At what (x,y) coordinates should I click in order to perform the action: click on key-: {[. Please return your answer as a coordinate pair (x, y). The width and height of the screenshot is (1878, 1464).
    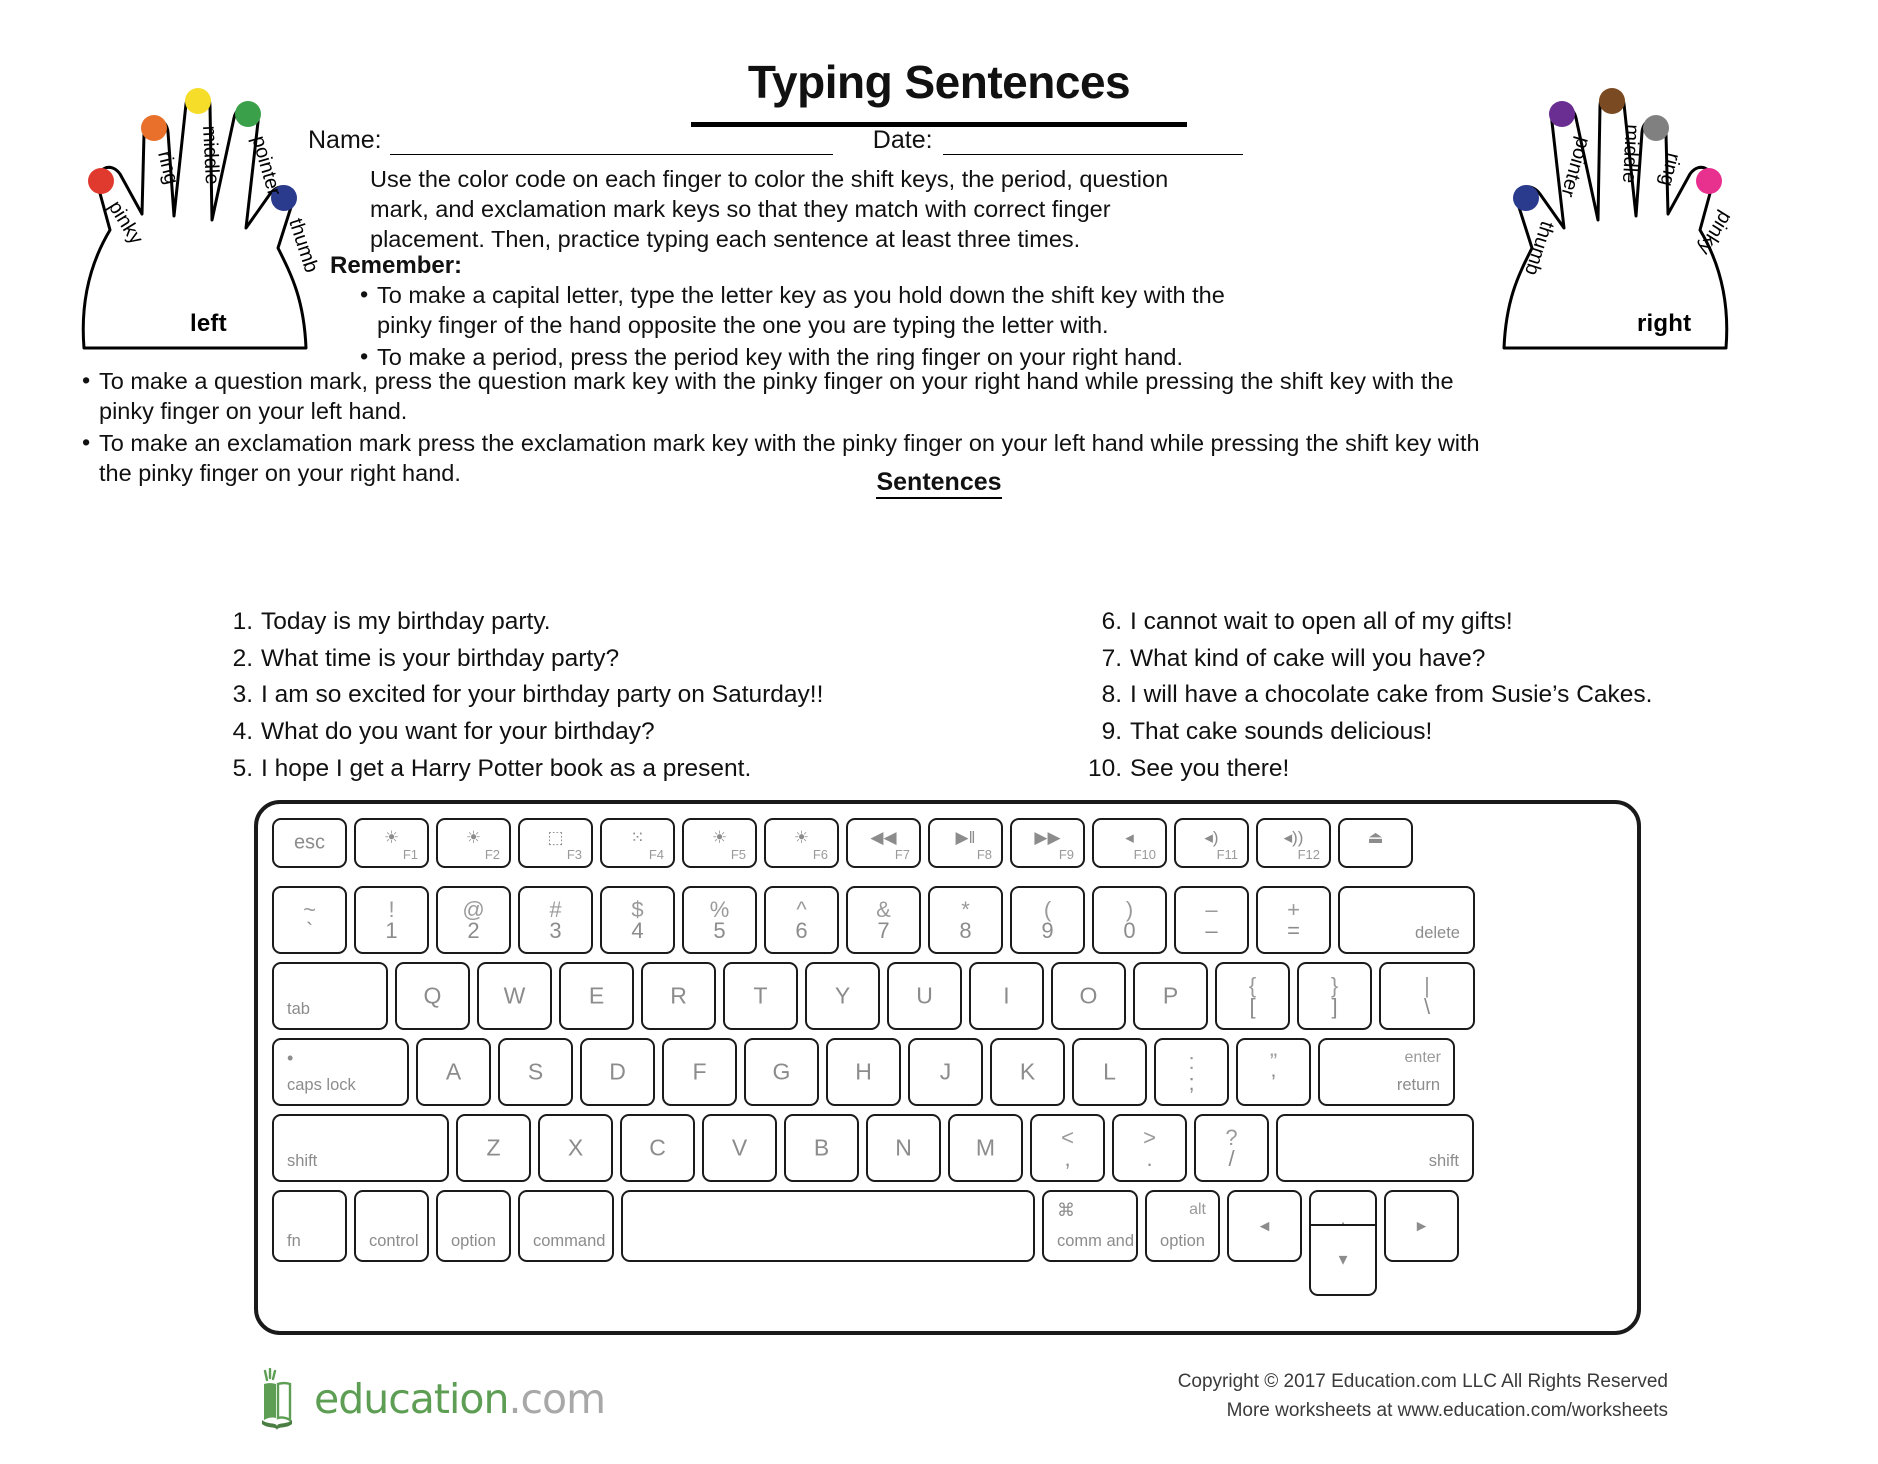
    Looking at the image, I should click on (1252, 996).